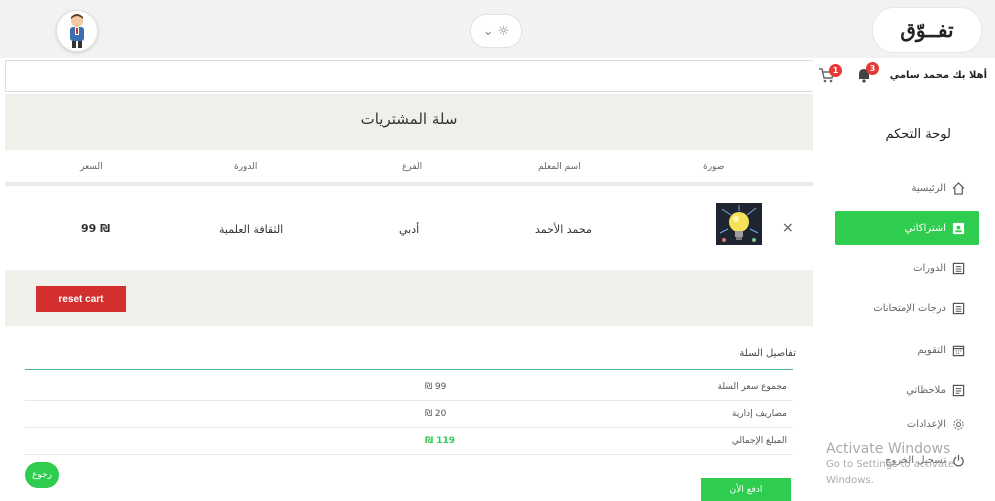  Describe the element at coordinates (251, 229) in the screenshot. I see `course-name: الثقافة العلمية` at that location.